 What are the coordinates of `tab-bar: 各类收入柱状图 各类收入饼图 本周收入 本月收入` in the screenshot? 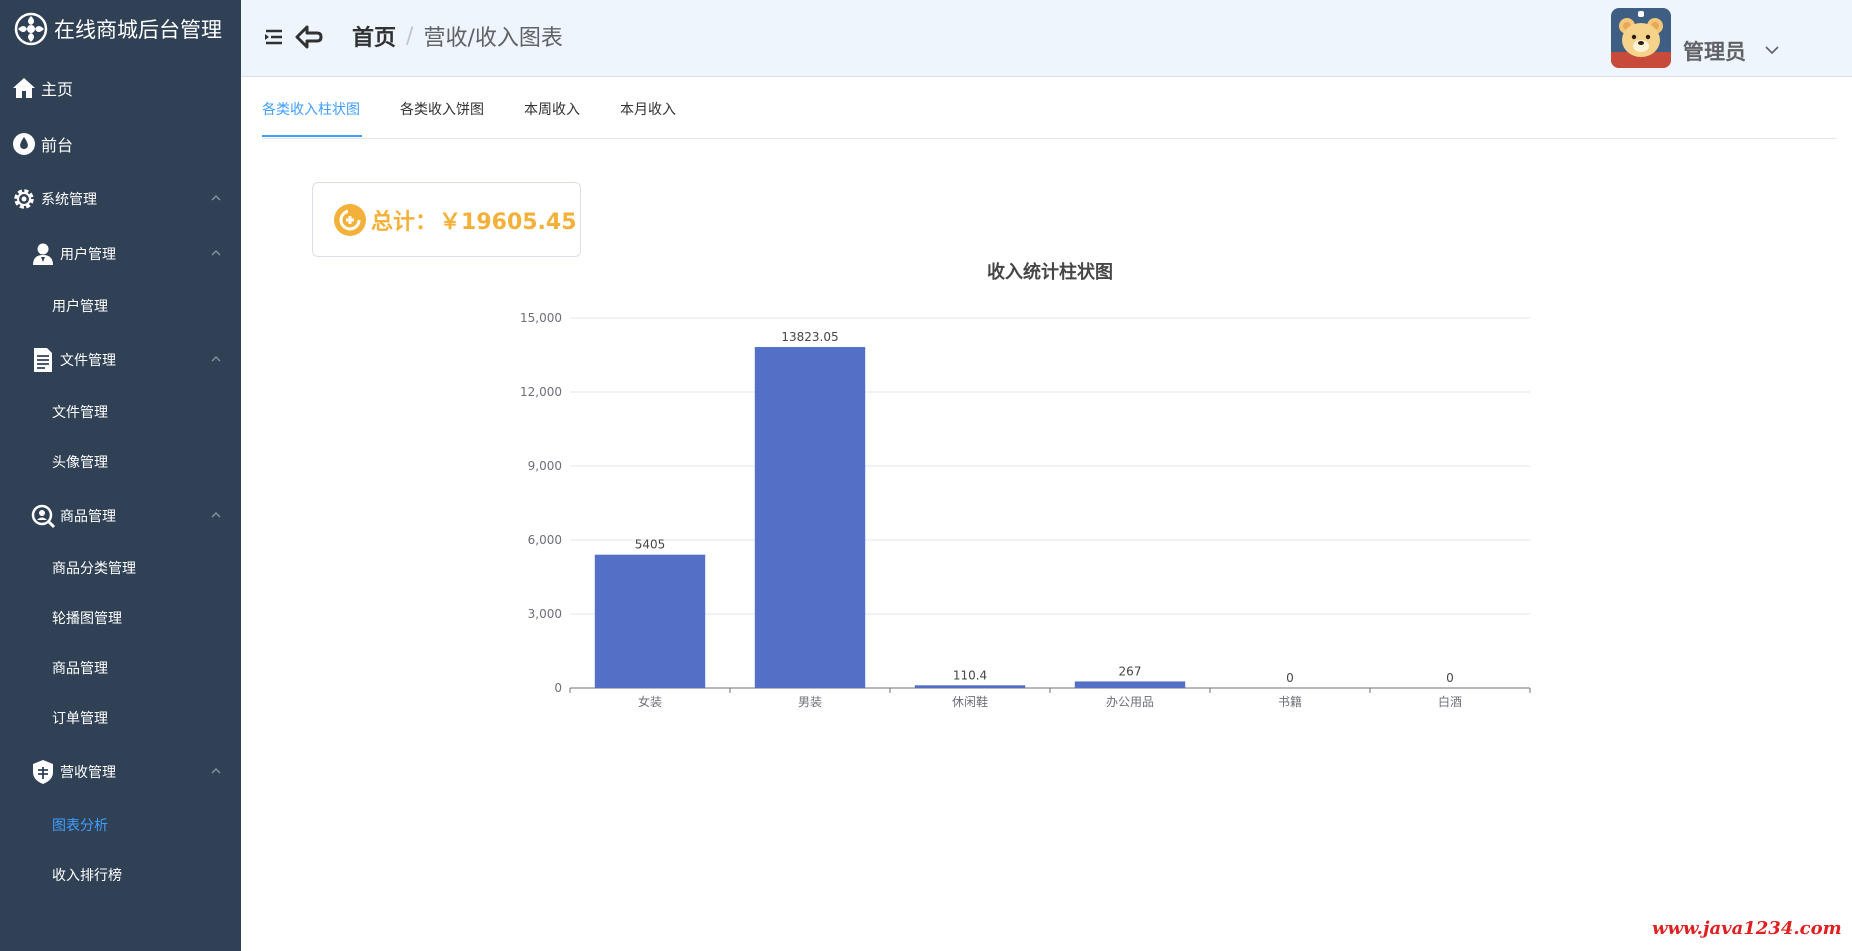 It's located at (1049, 119).